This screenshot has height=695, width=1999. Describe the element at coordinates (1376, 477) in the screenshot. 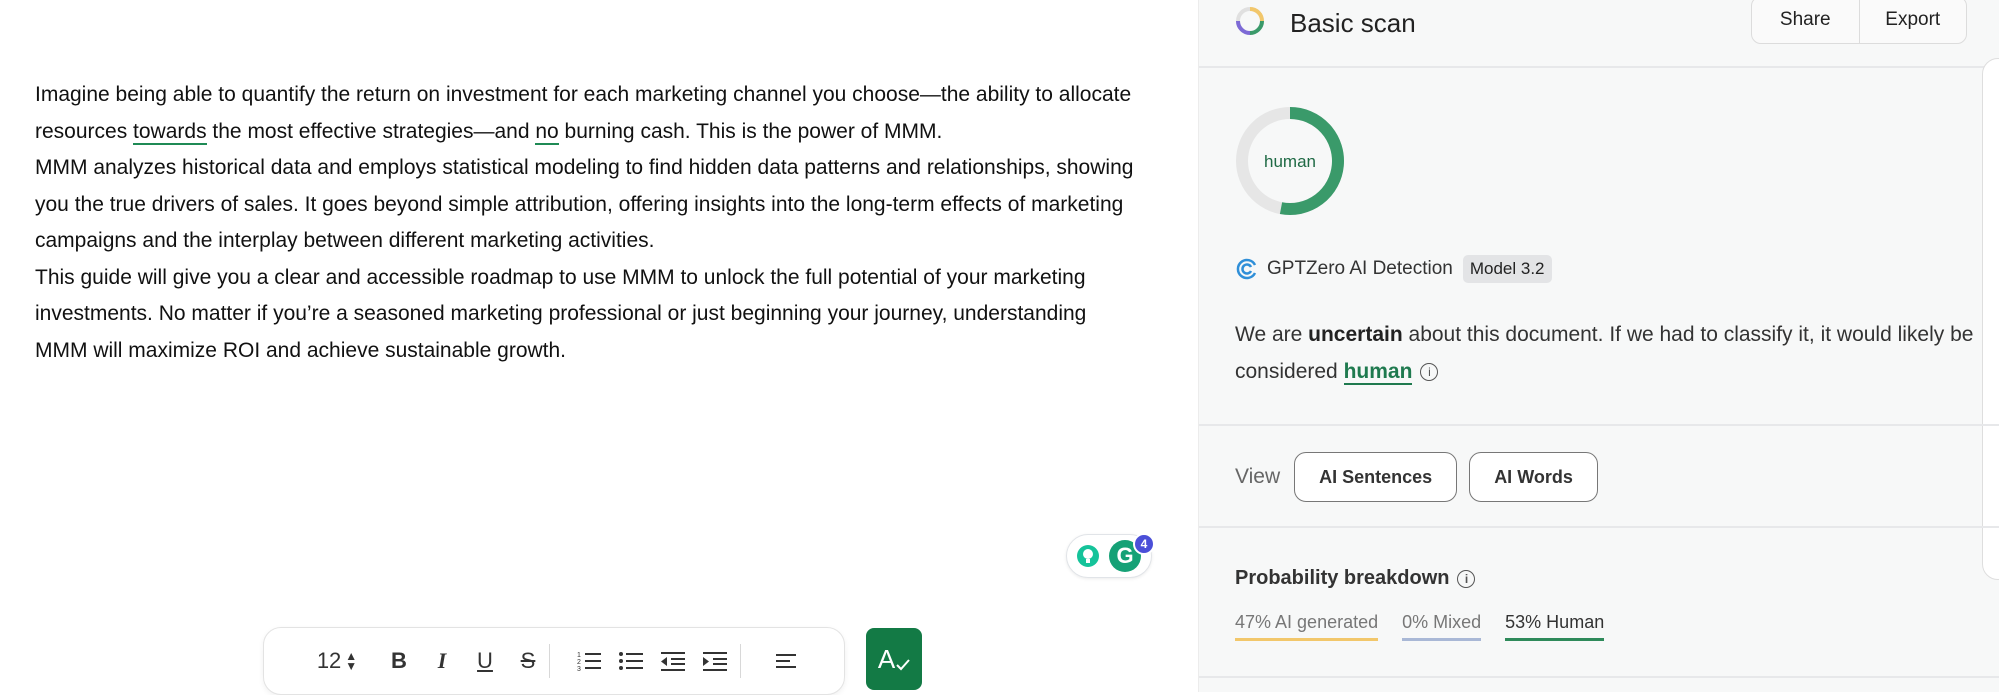

I see `ai-sentences-button: AI Sentences` at that location.